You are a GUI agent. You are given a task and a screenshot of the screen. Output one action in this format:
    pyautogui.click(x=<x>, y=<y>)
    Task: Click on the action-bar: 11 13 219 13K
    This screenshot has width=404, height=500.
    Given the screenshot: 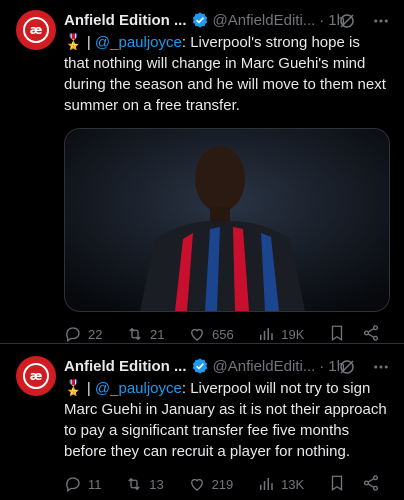 What is the action you would take?
    pyautogui.click(x=226, y=484)
    